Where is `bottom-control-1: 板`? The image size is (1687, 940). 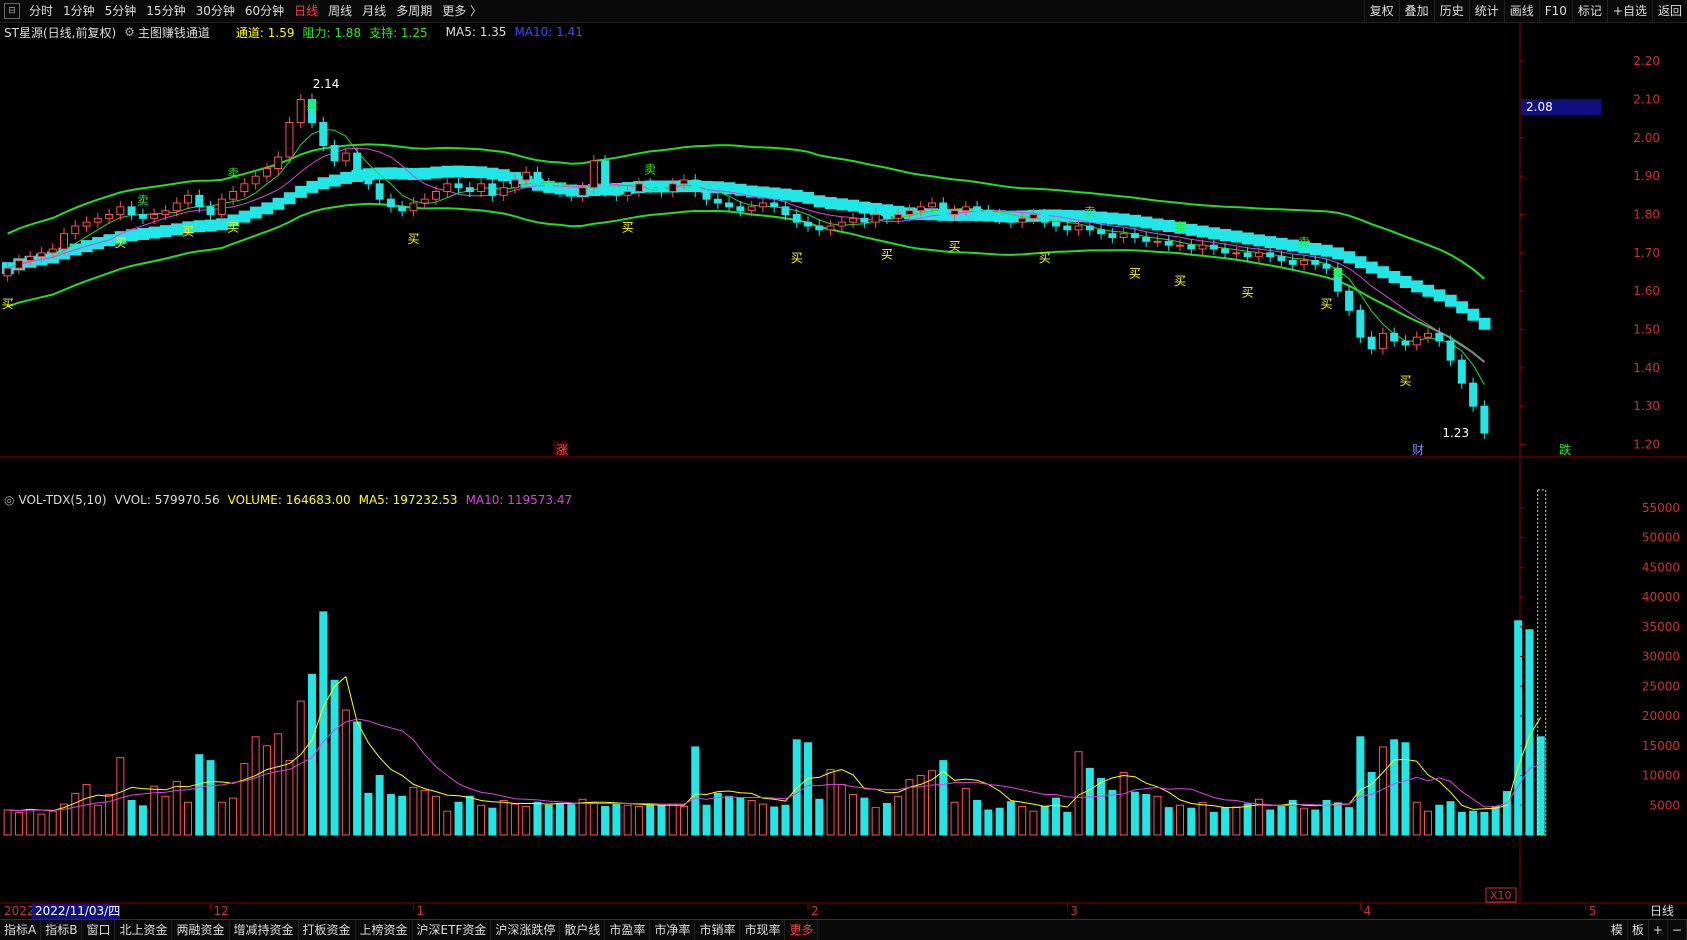 bottom-control-1: 板 is located at coordinates (1638, 930).